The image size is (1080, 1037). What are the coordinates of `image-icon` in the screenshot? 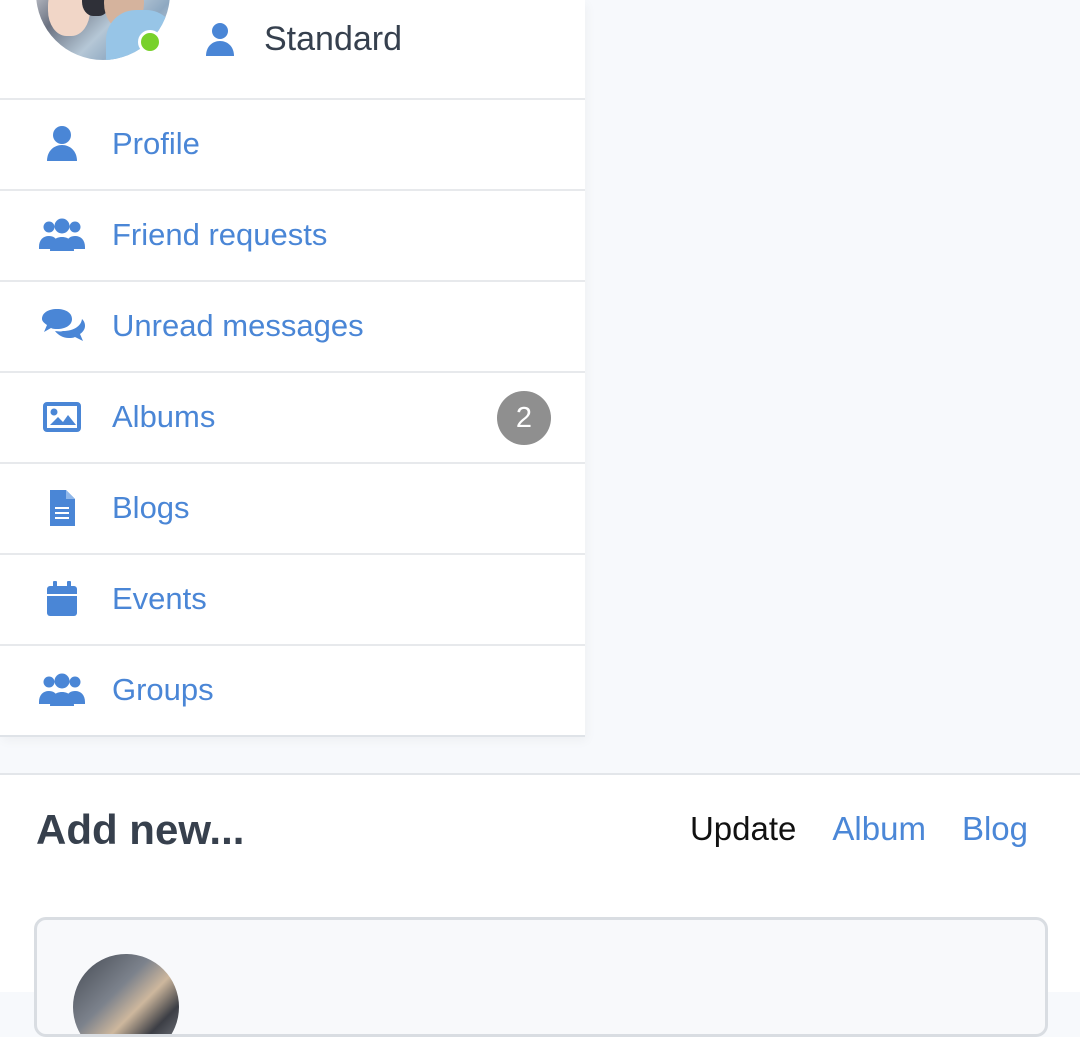 It's located at (62, 417).